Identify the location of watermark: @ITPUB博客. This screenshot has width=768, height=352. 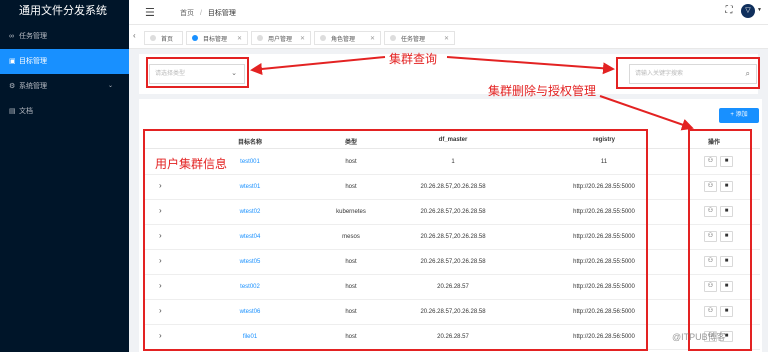
(699, 337).